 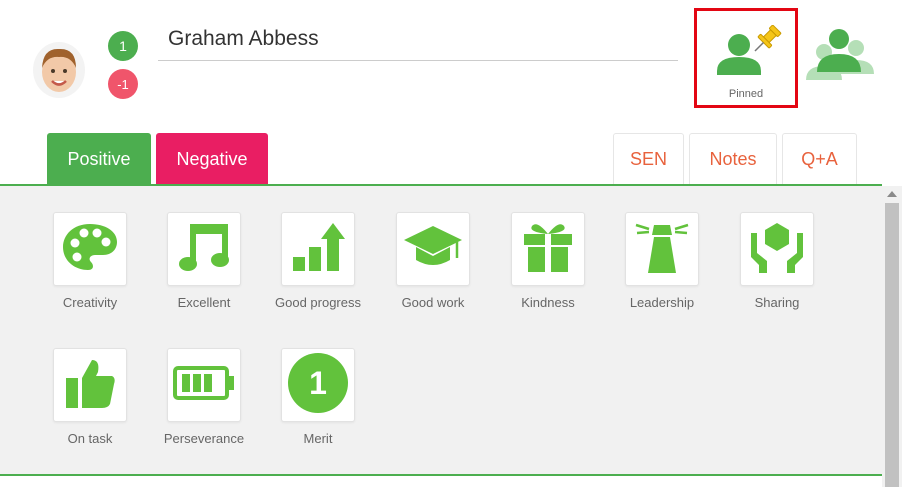 I want to click on progress-chart-icon, so click(x=318, y=249).